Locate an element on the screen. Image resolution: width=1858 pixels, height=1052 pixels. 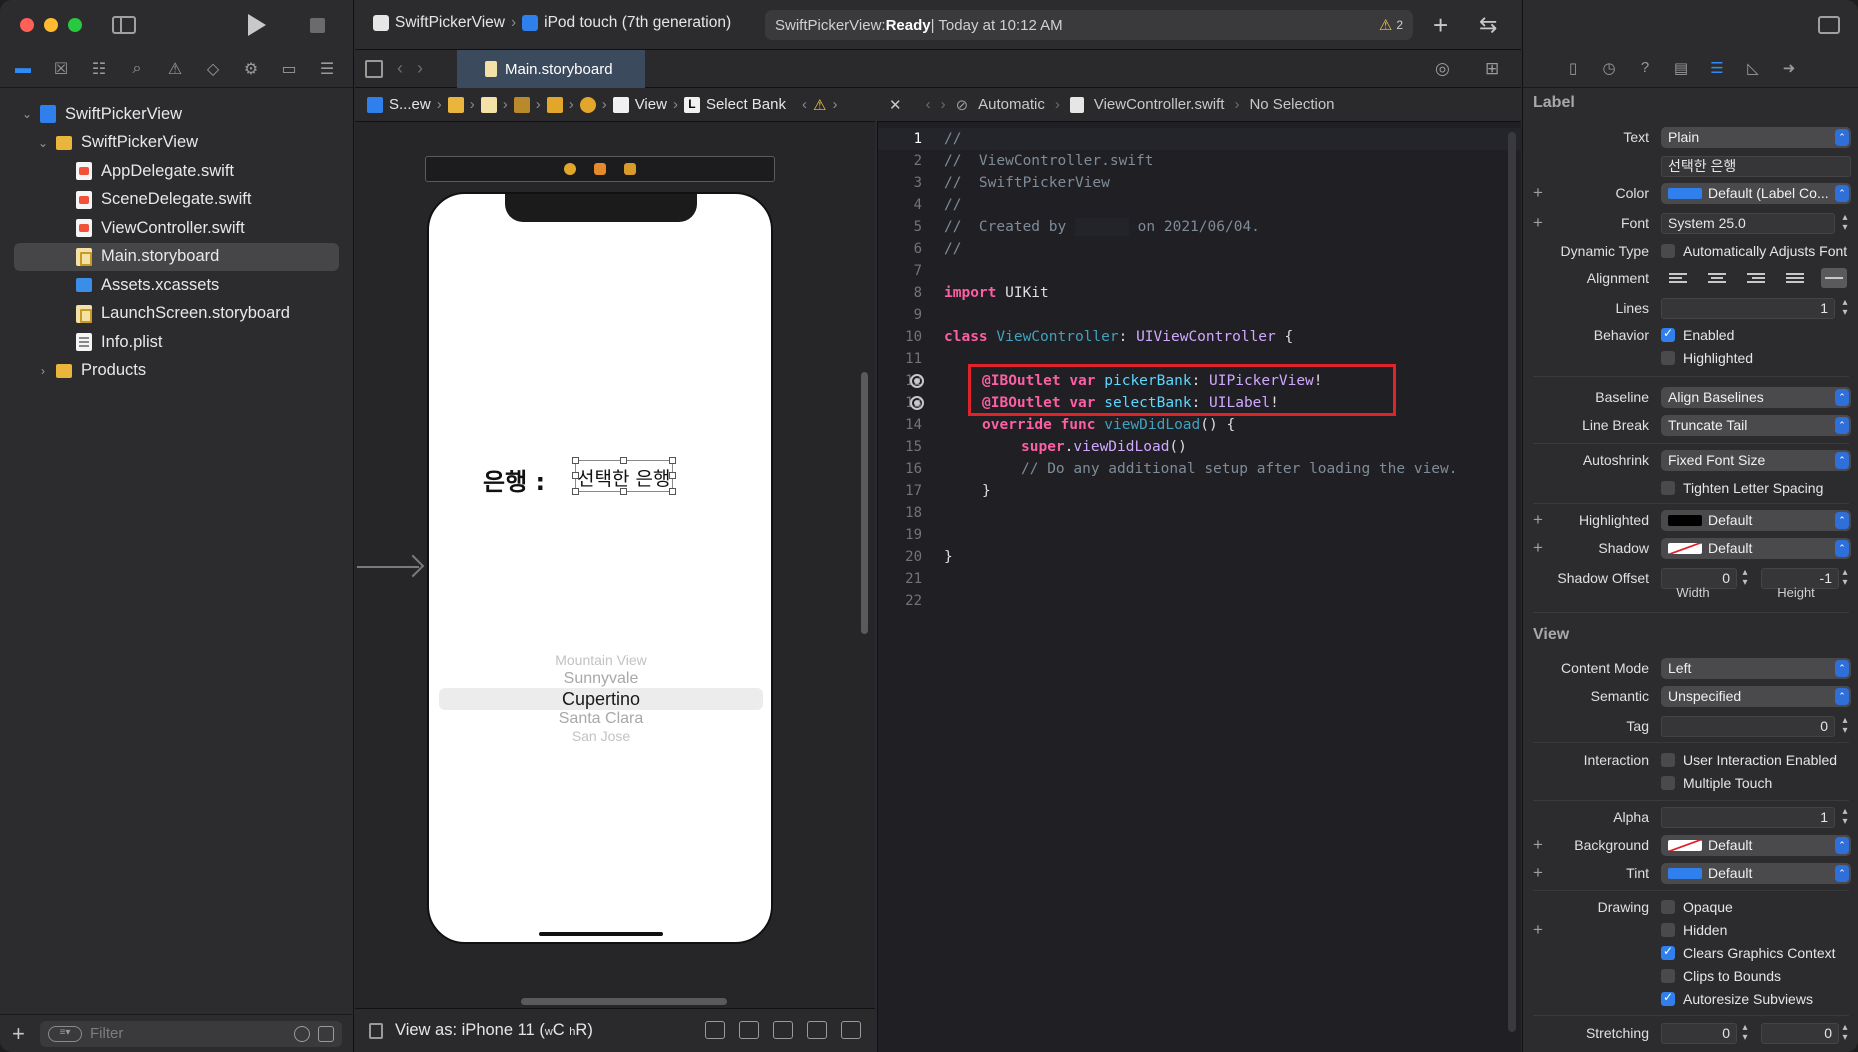
autoshrink-popup: Fixed Font Size is located at coordinates (1756, 460).